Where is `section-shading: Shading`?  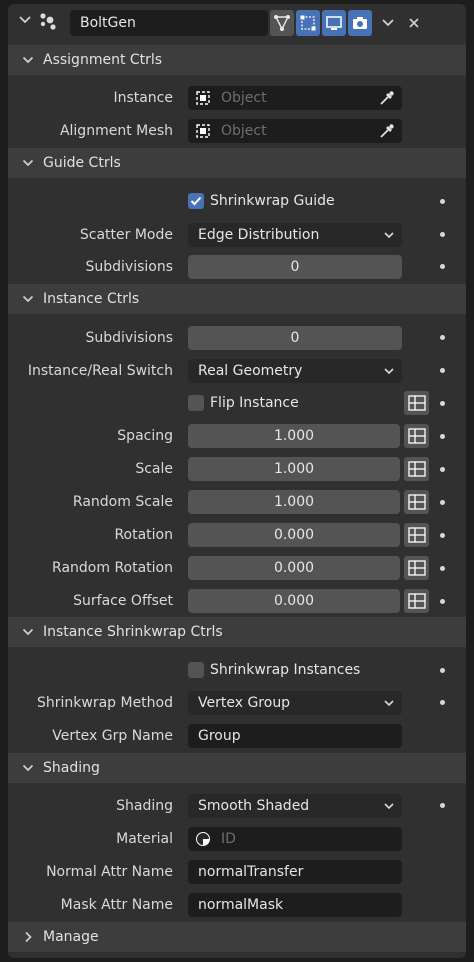
section-shading: Shading is located at coordinates (237, 768).